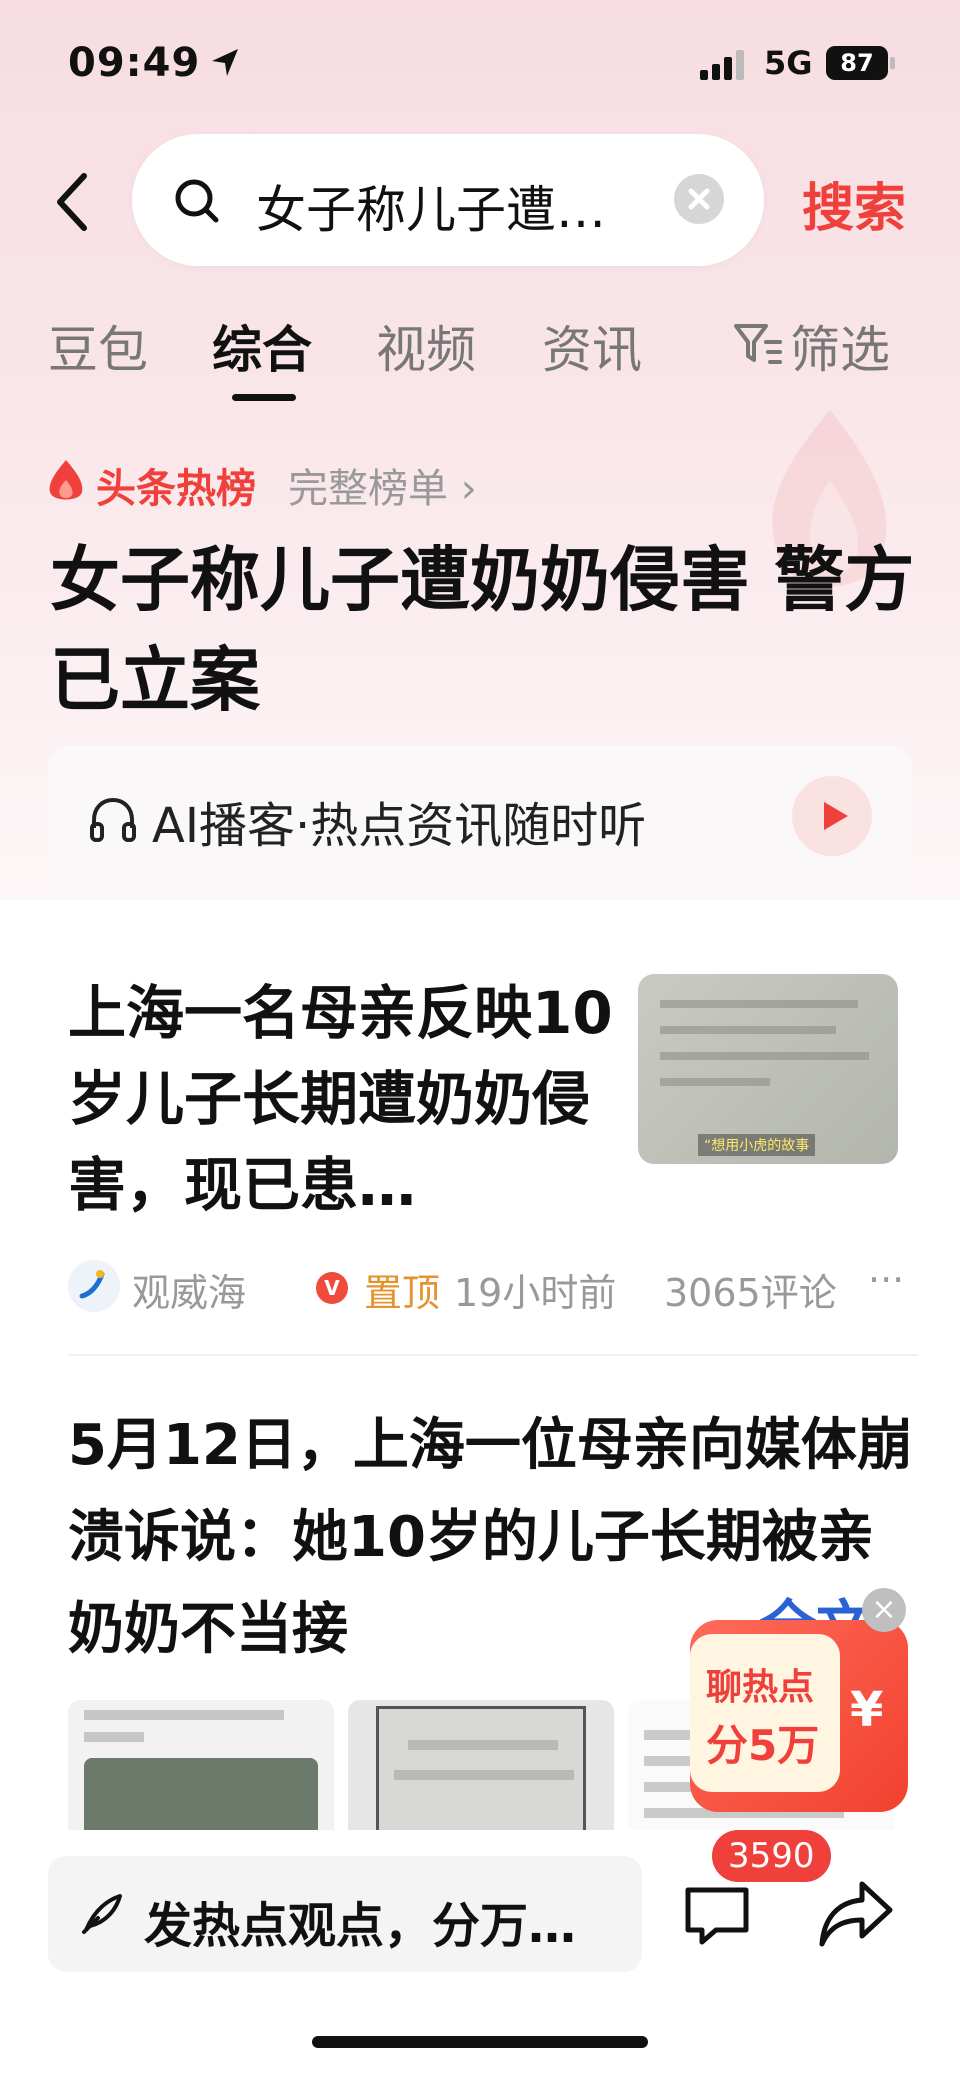 Image resolution: width=960 pixels, height=2079 pixels. Describe the element at coordinates (382, 485) in the screenshot. I see `full-list-link: 完整榜单 ›` at that location.